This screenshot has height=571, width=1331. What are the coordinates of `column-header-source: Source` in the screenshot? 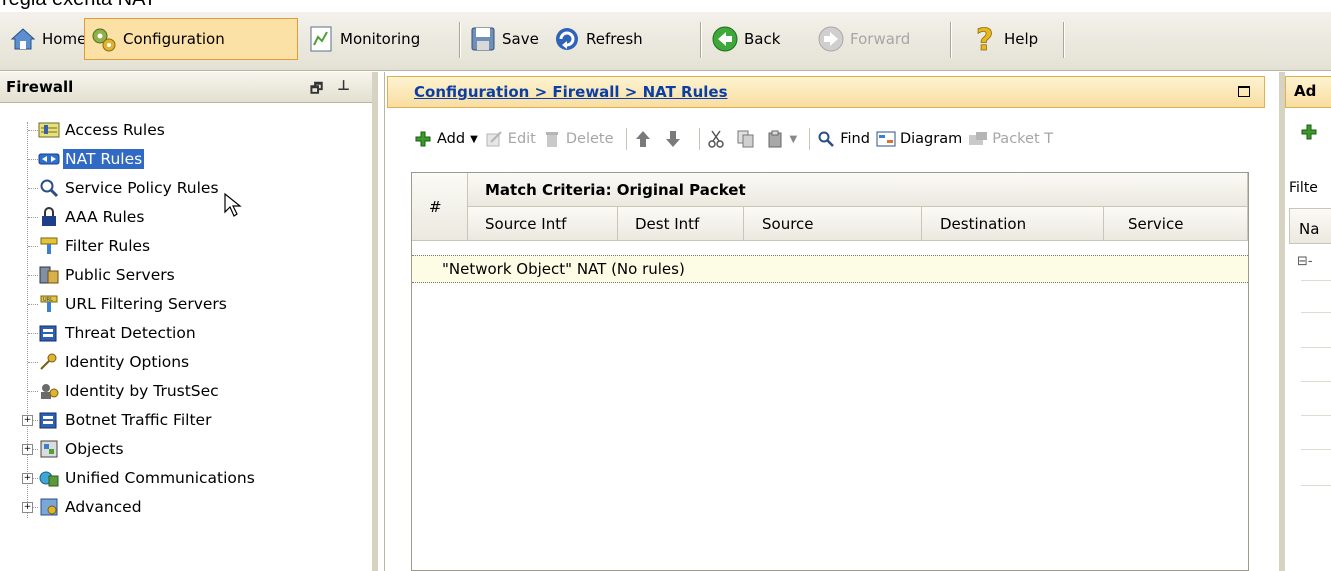 It's located at (833, 224).